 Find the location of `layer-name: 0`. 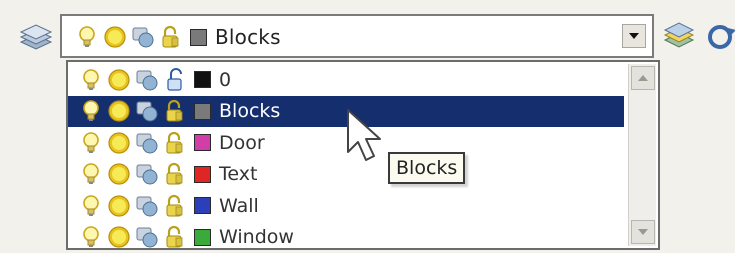

layer-name: 0 is located at coordinates (225, 79).